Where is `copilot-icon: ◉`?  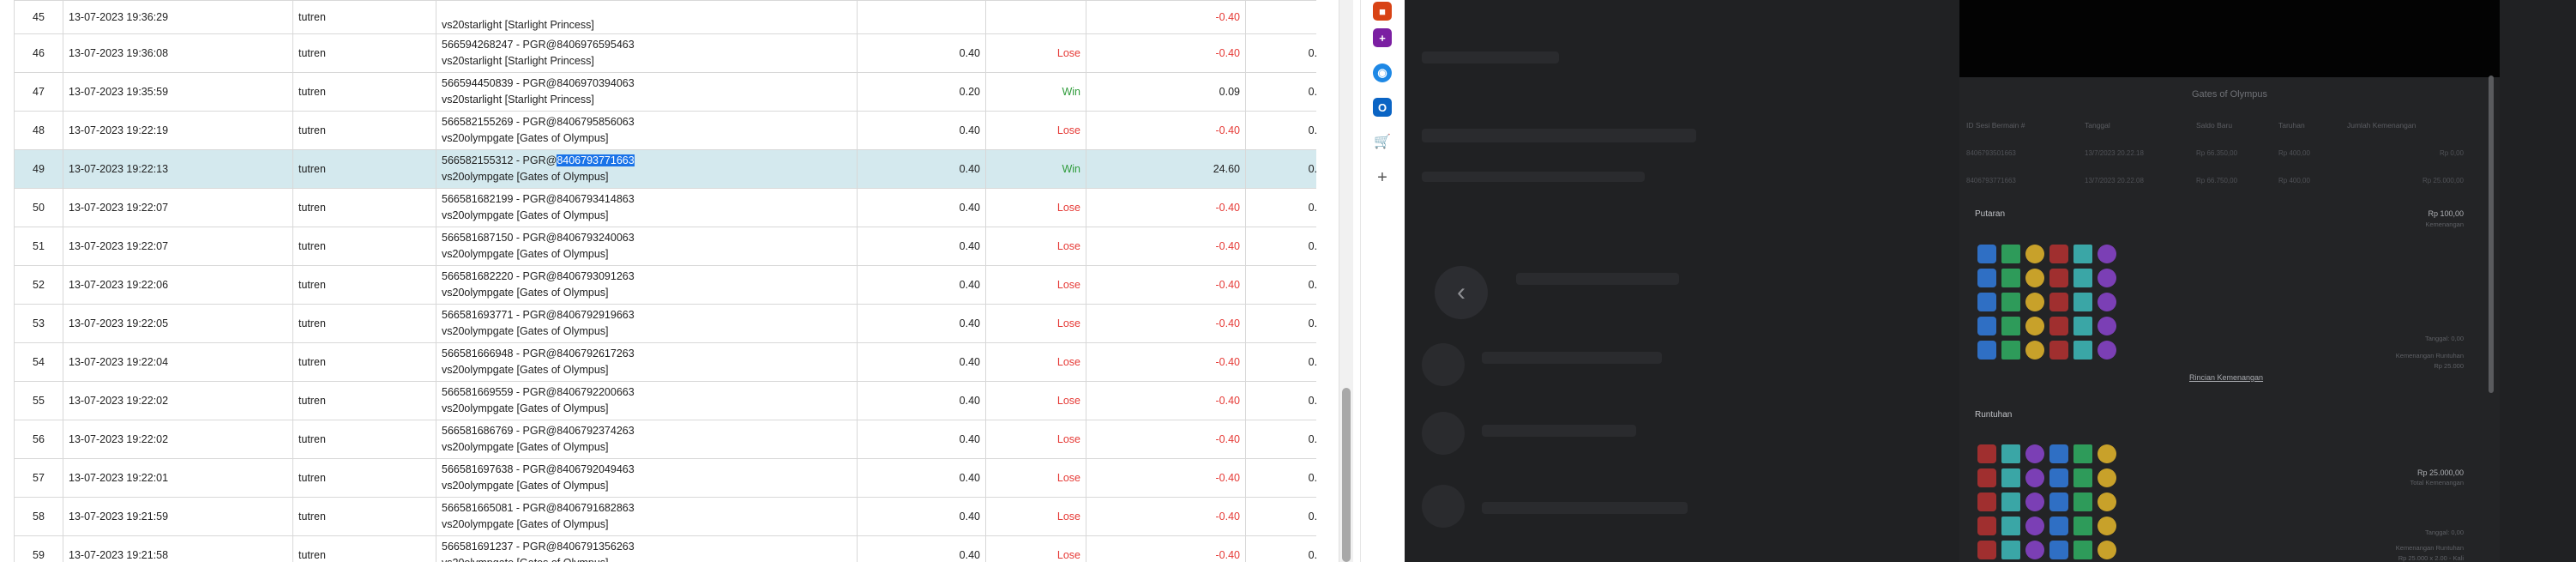 copilot-icon: ◉ is located at coordinates (1382, 72).